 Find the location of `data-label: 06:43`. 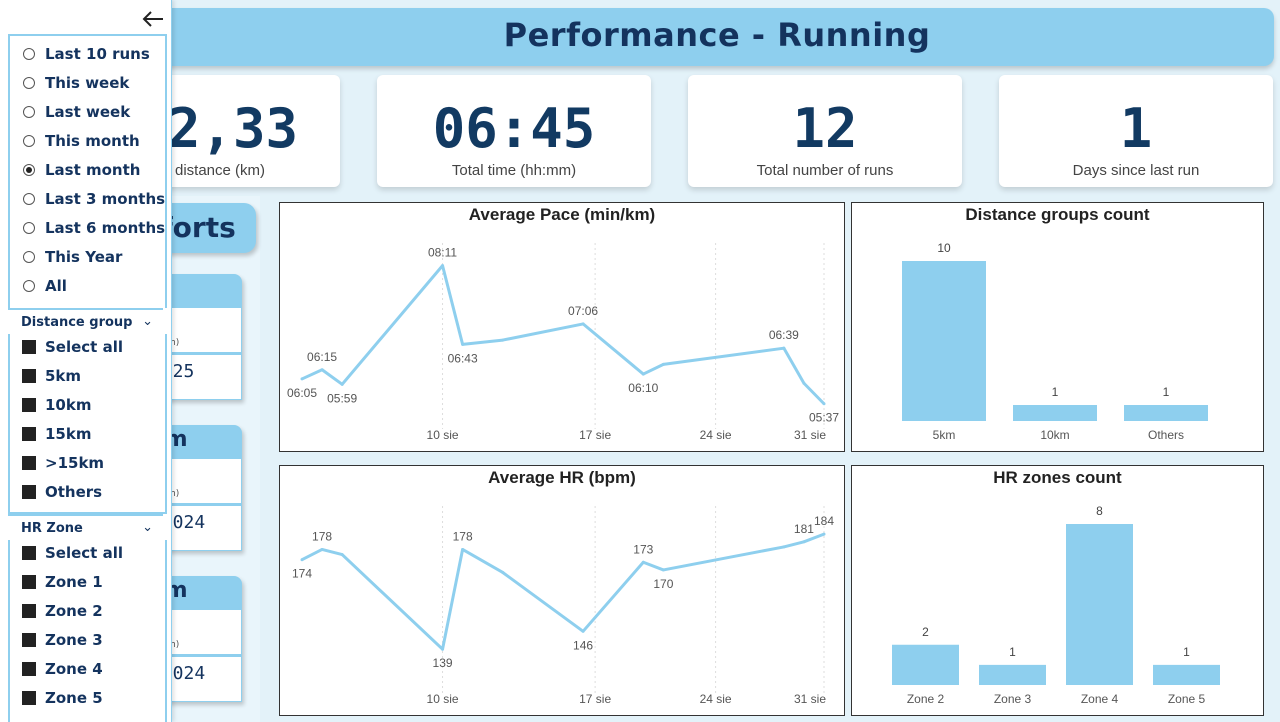

data-label: 06:43 is located at coordinates (463, 358).